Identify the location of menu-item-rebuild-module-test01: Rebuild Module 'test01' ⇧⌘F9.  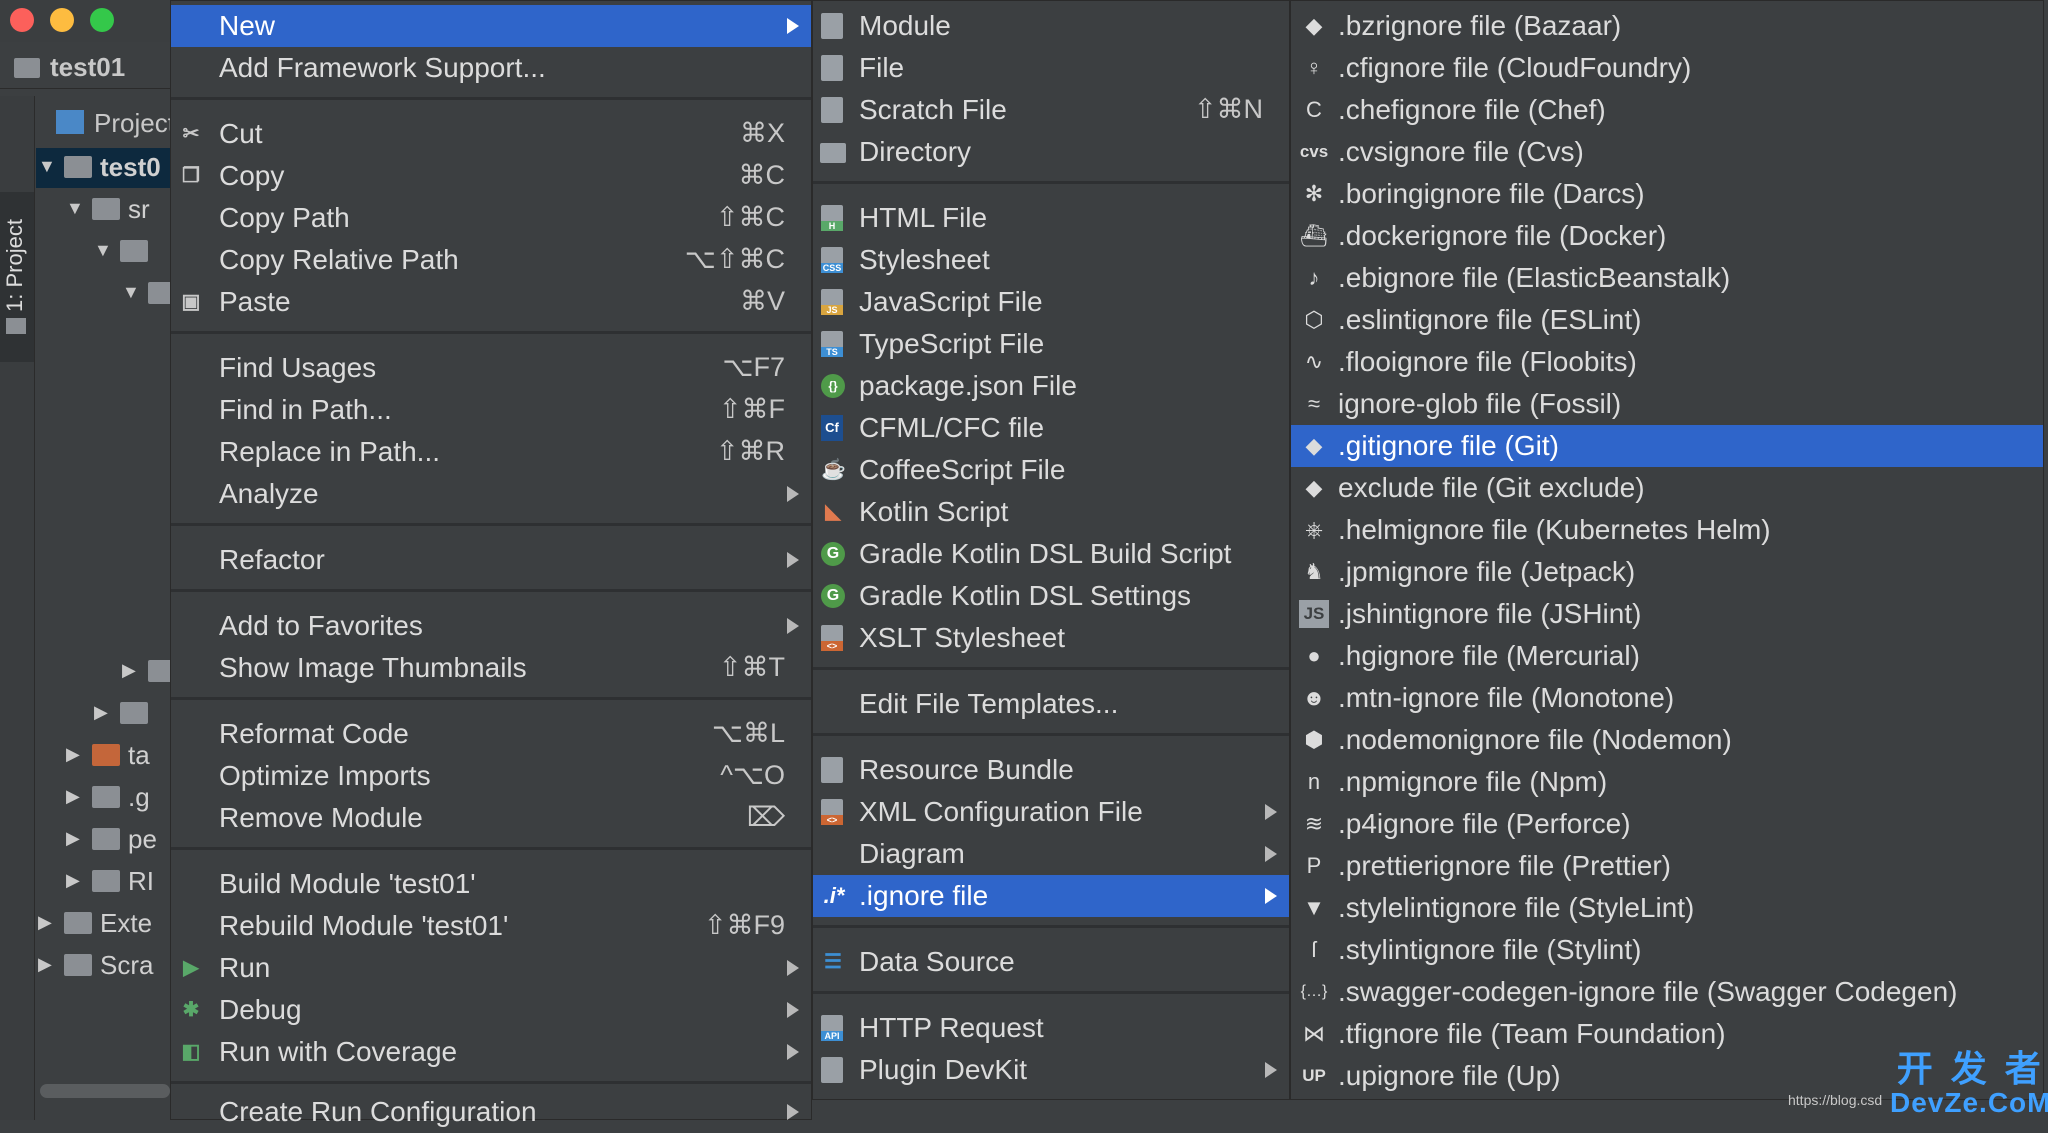
(491, 926).